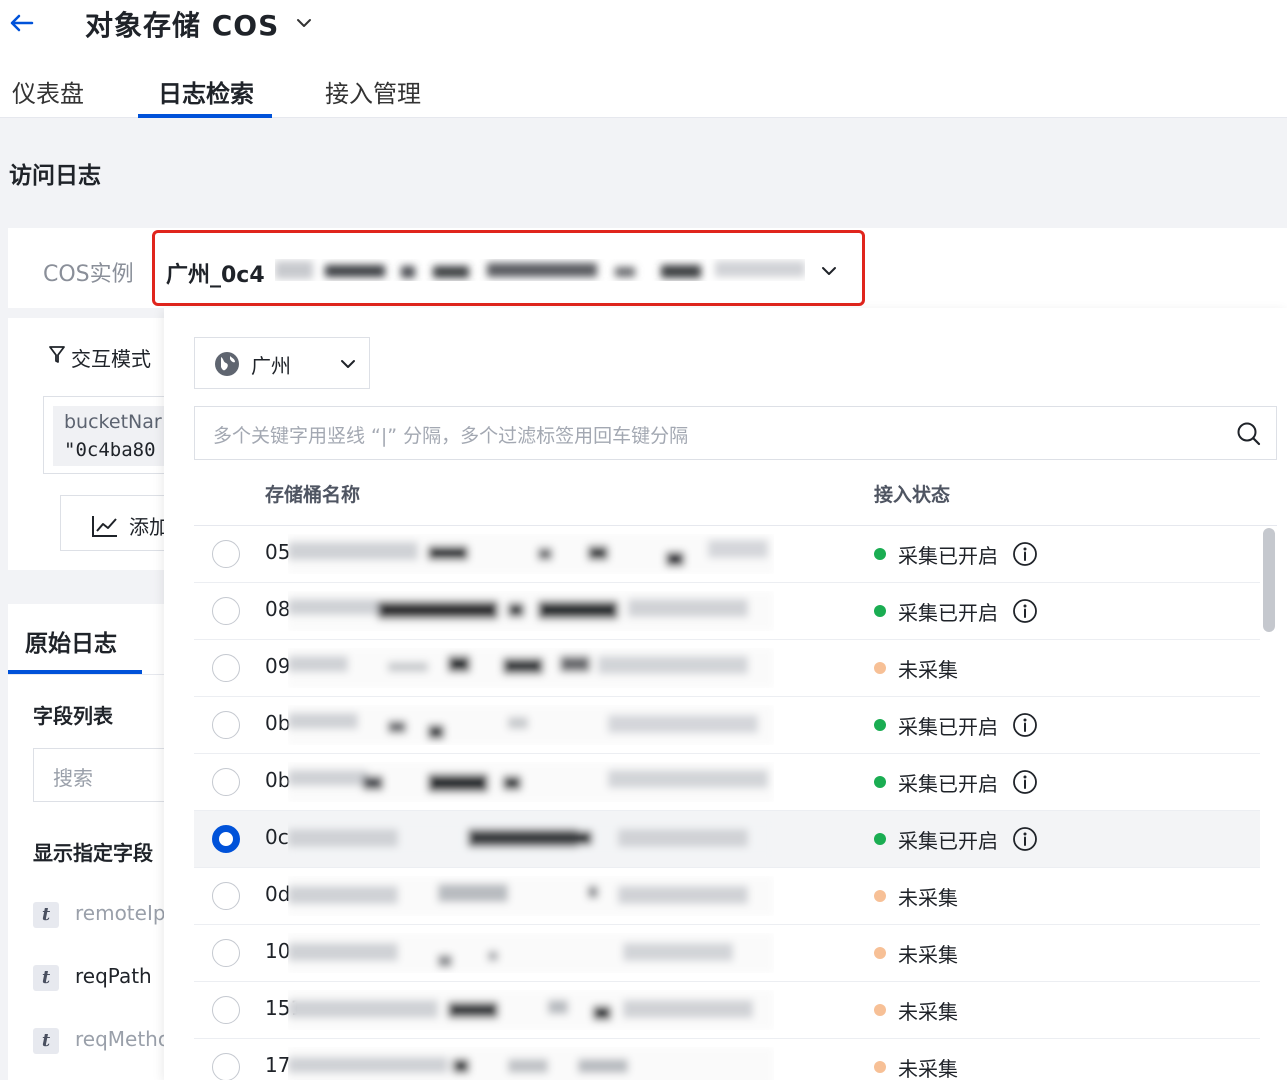  Describe the element at coordinates (113, 422) in the screenshot. I see `filter-field: bucketNar` at that location.